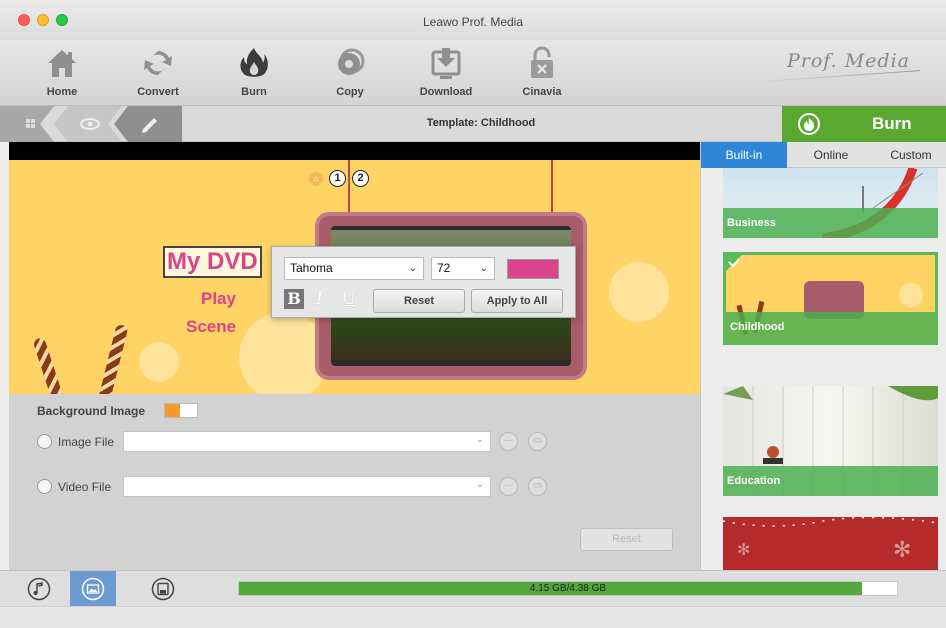 This screenshot has width=946, height=628. Describe the element at coordinates (146, 124) in the screenshot. I see `breadcrumb-edit-step` at that location.